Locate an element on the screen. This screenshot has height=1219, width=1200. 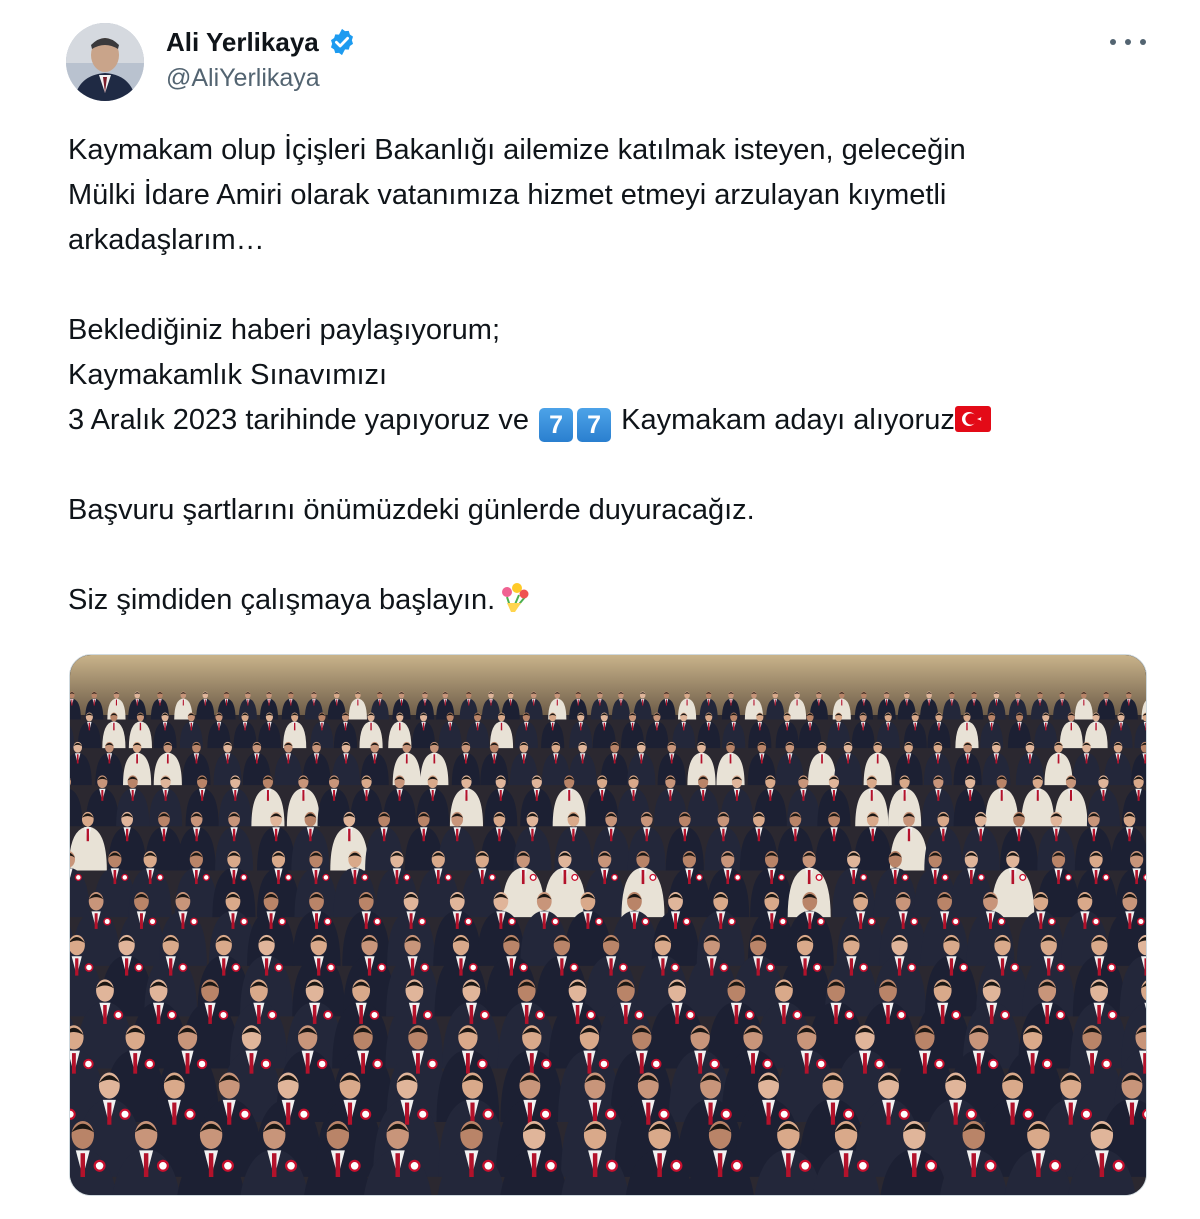
tweet-line-part: Kaymakam adayı alıyoruz is located at coordinates (784, 420).